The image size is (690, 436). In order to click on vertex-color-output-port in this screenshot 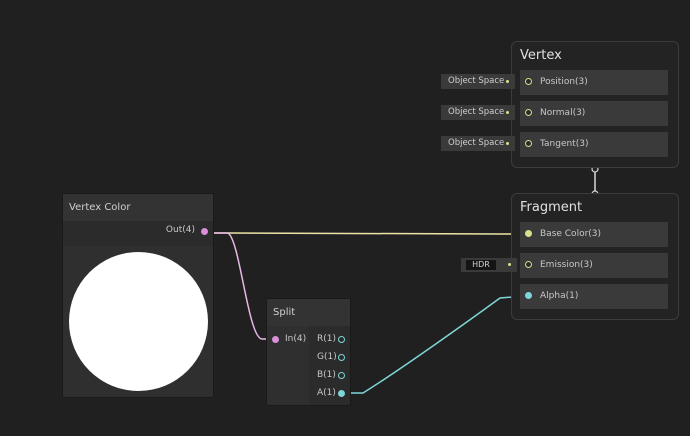, I will do `click(204, 231)`.